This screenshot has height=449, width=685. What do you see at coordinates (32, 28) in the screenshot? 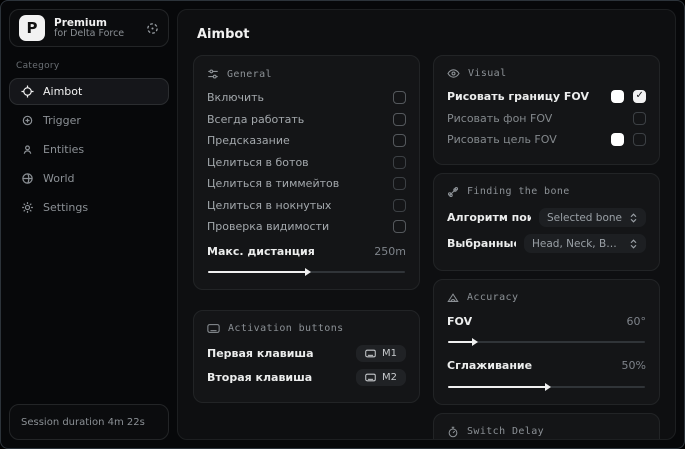
I see `brand-logo: P` at bounding box center [32, 28].